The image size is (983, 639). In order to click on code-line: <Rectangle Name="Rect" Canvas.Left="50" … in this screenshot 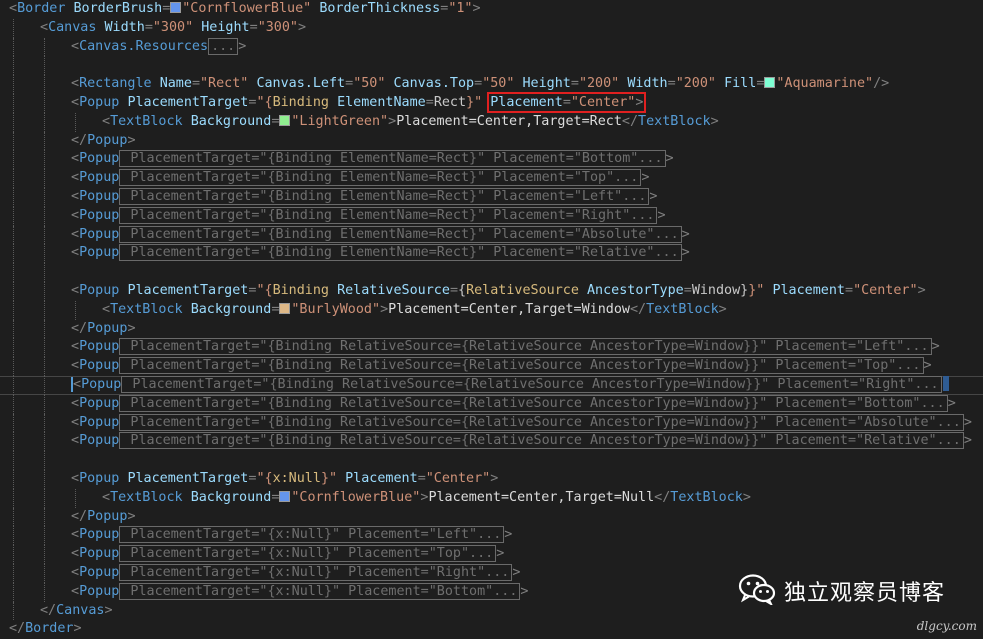, I will do `click(491, 84)`.